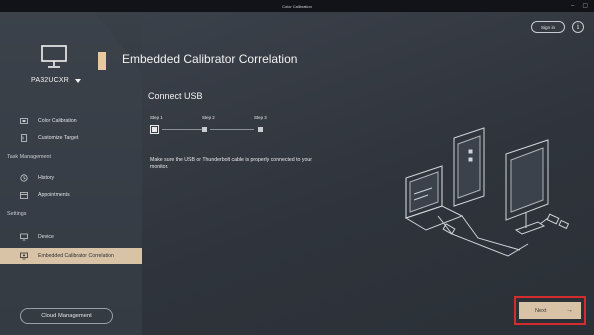  I want to click on nav-label: Appointments, so click(54, 195).